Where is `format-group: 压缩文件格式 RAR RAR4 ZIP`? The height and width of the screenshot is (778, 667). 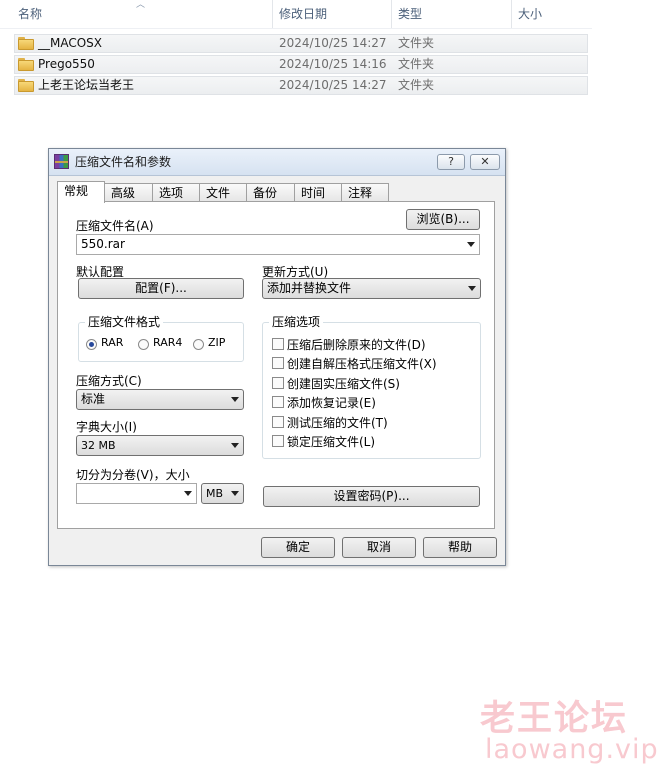 format-group: 压缩文件格式 RAR RAR4 ZIP is located at coordinates (161, 338).